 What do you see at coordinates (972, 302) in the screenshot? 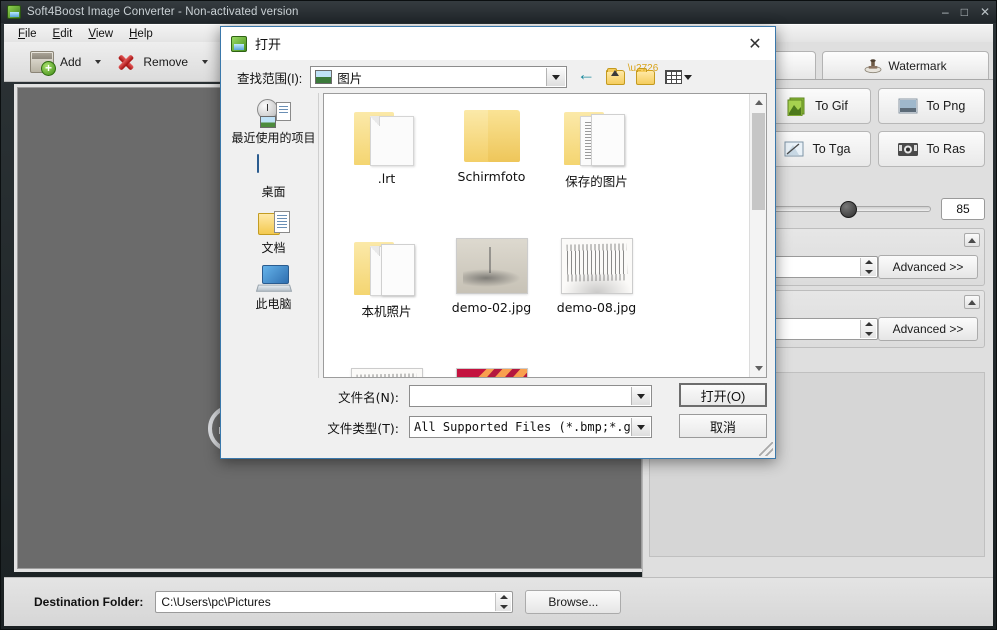
I see `collapse-panel-2-button` at bounding box center [972, 302].